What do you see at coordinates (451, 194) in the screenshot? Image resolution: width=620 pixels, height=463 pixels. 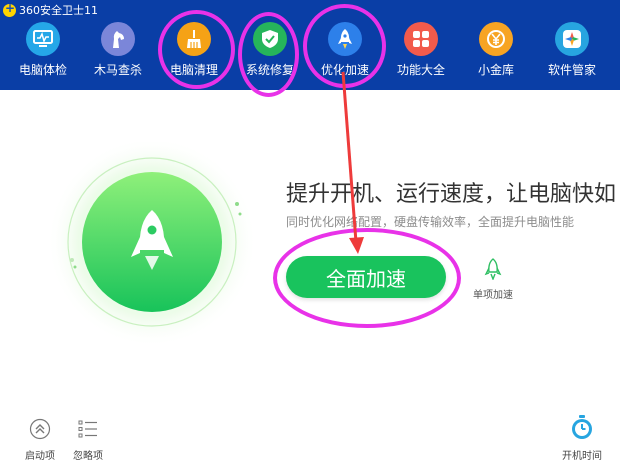 I see `headline: 提升开机、运行速度，让电脑快如` at bounding box center [451, 194].